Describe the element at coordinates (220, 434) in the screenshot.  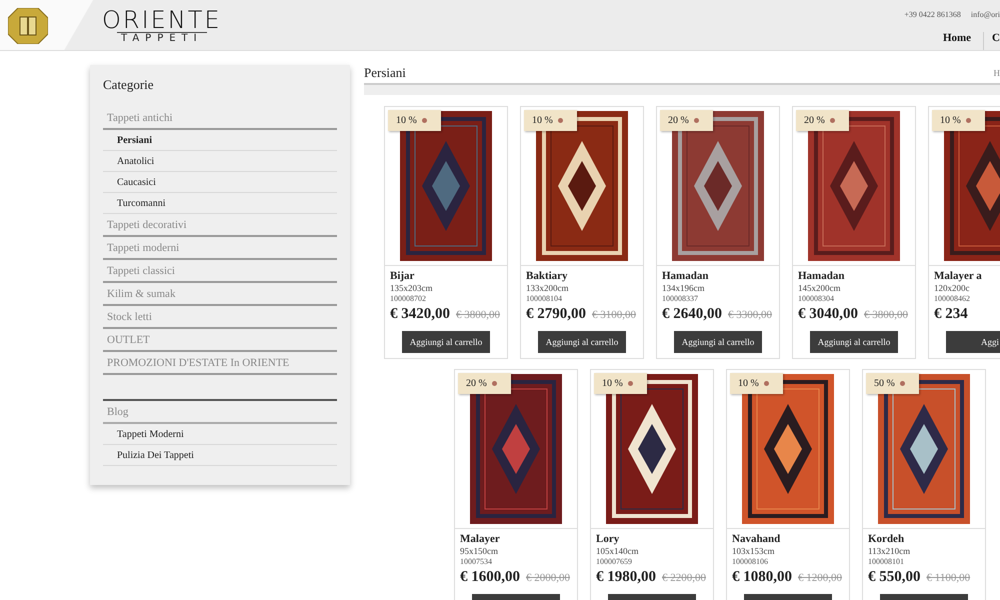
I see `blog-post-link: Tappeti Moderni` at that location.